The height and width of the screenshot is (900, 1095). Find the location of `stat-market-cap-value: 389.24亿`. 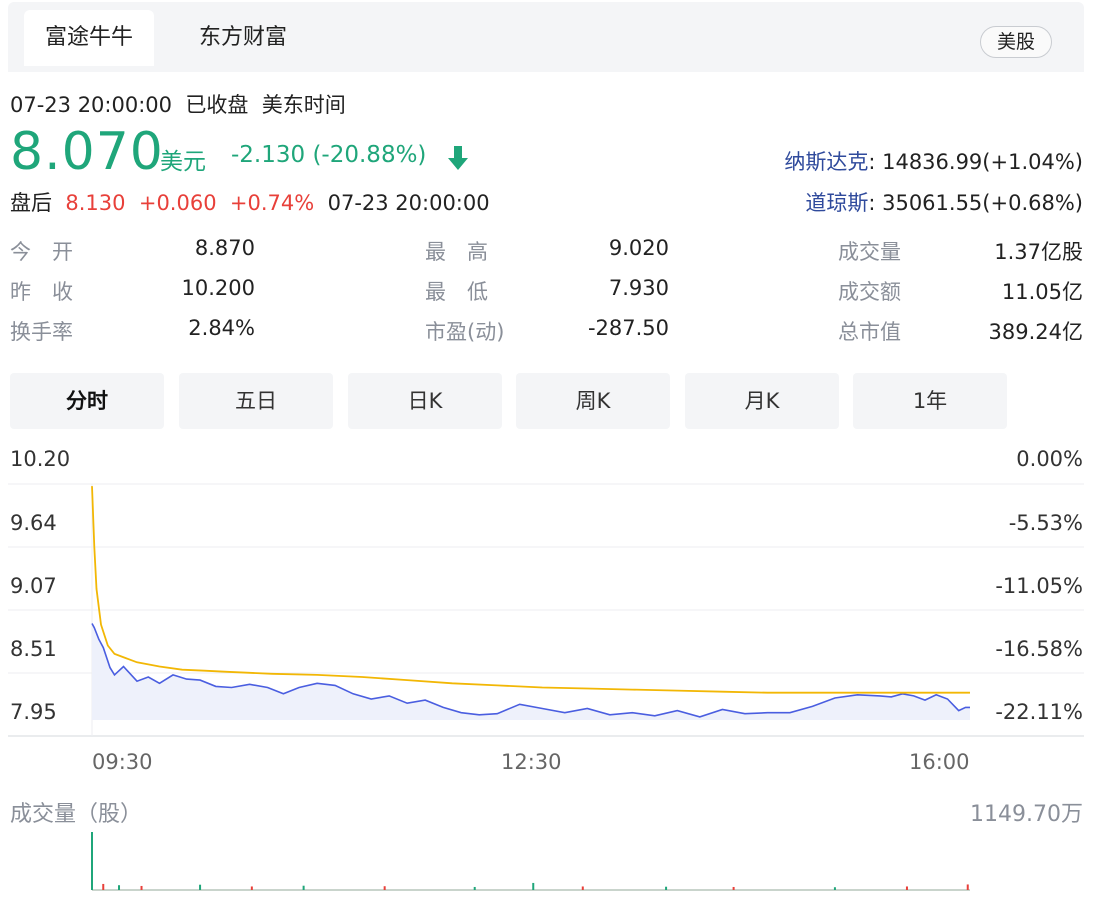

stat-market-cap-value: 389.24亿 is located at coordinates (1035, 332).